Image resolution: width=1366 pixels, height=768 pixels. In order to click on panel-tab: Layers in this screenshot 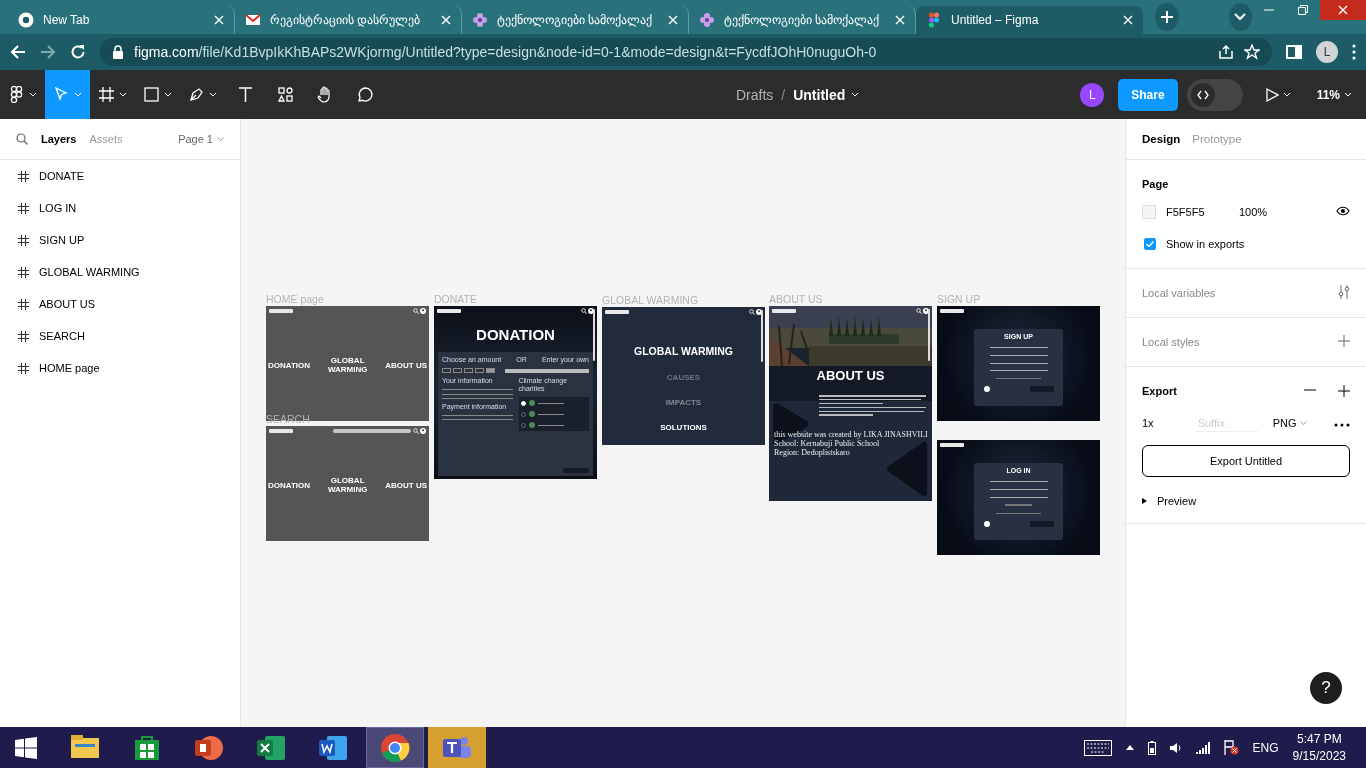, I will do `click(59, 139)`.